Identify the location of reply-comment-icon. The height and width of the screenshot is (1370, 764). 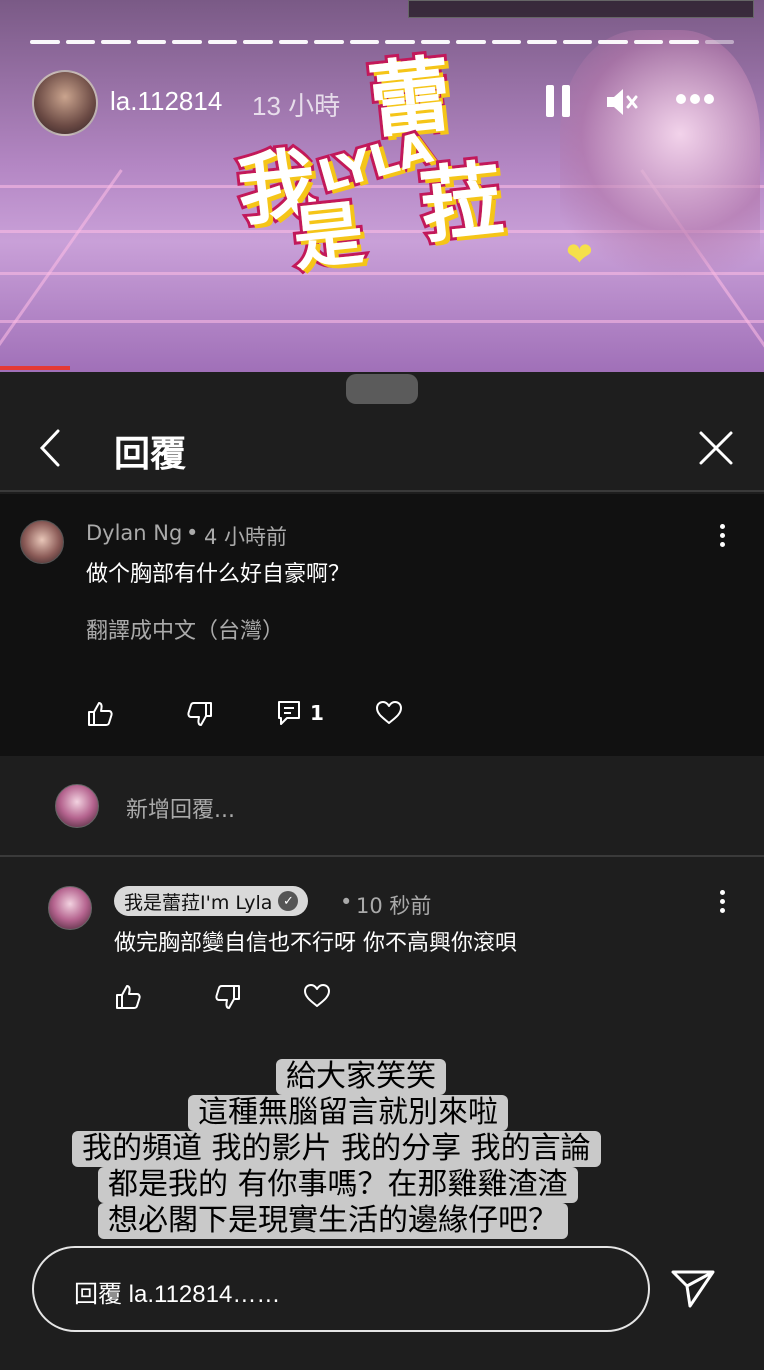
(290, 713).